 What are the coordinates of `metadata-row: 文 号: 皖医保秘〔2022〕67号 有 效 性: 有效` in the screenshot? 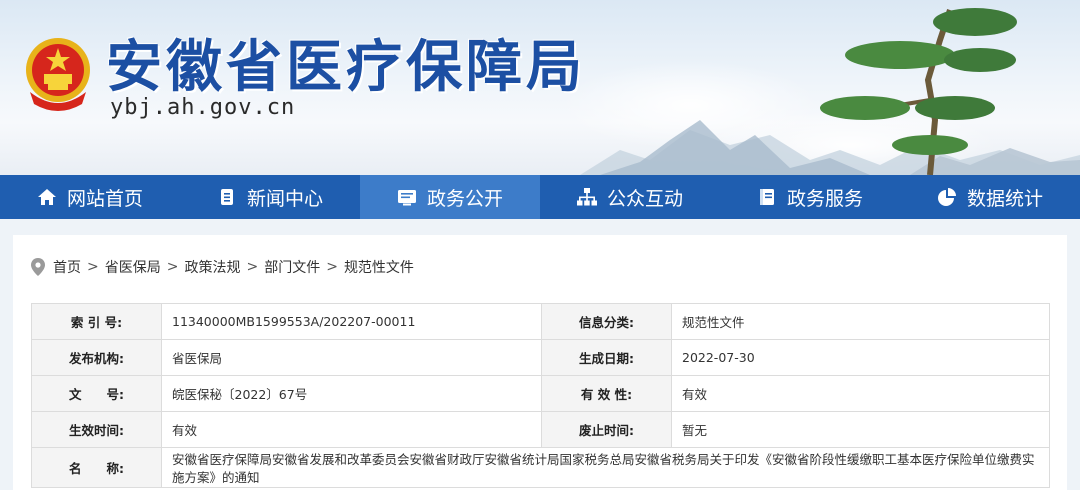 It's located at (540, 393).